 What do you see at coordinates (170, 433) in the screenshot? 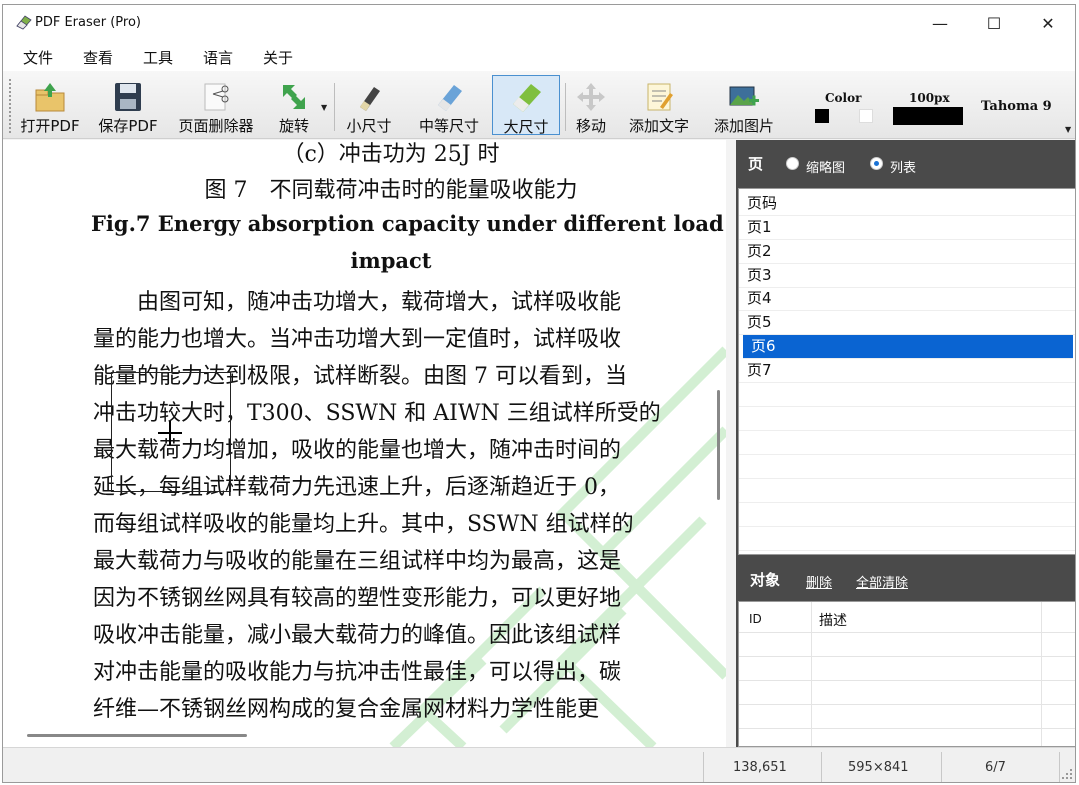
I see `crosshair-cursor-icon` at bounding box center [170, 433].